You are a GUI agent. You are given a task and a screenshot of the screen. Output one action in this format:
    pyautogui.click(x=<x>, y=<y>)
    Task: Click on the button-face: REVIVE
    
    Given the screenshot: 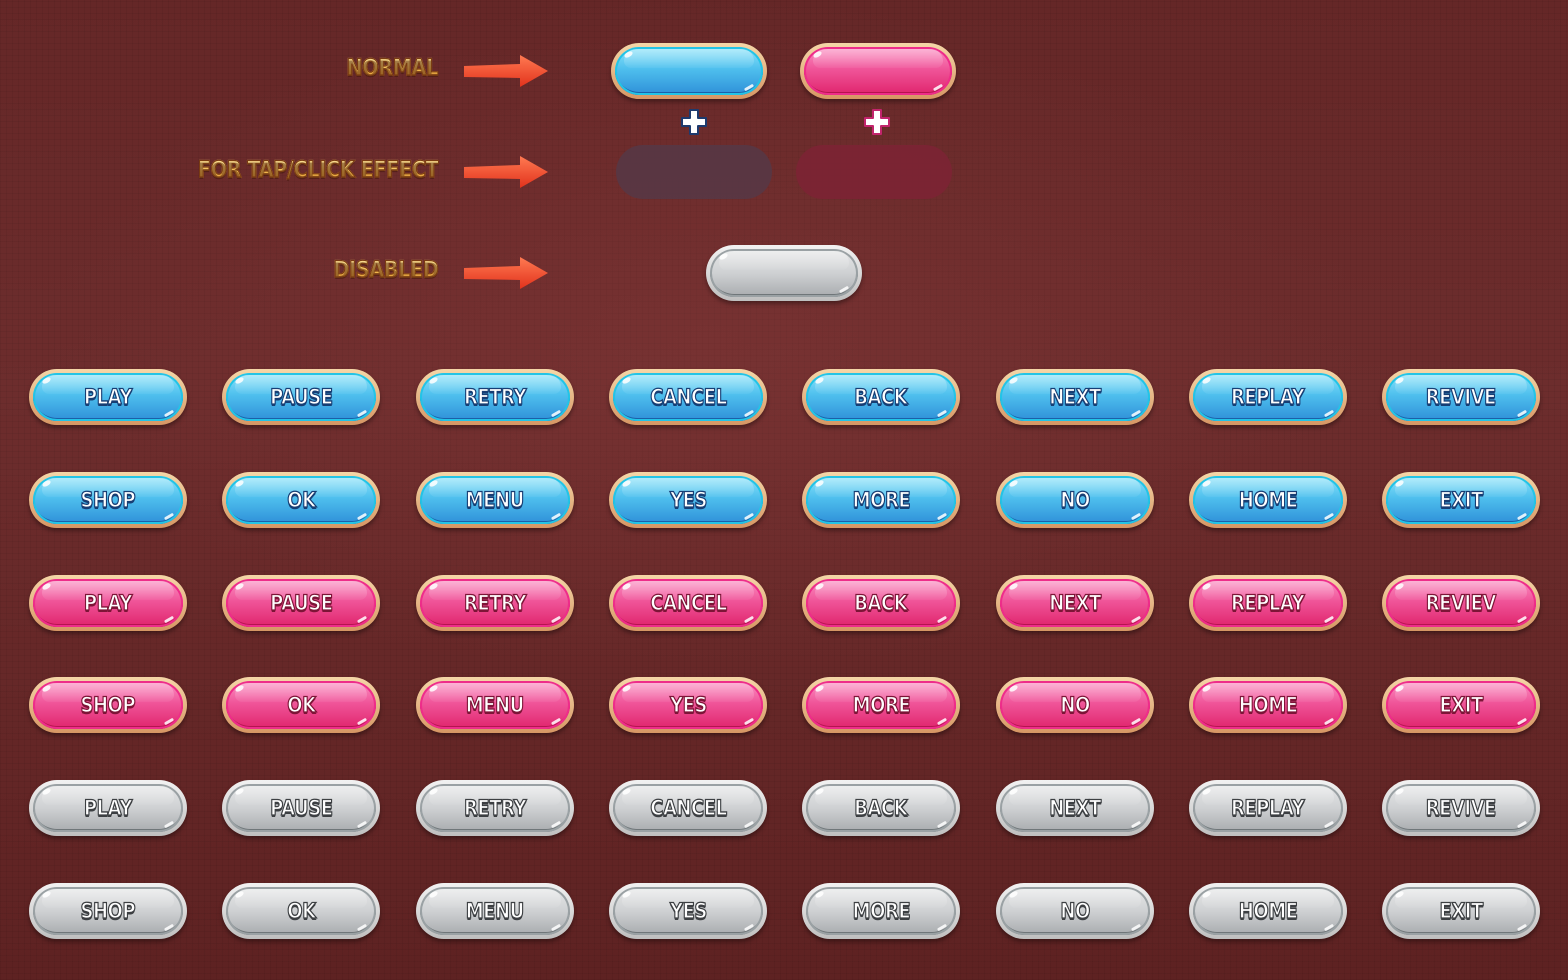 What is the action you would take?
    pyautogui.click(x=1461, y=397)
    